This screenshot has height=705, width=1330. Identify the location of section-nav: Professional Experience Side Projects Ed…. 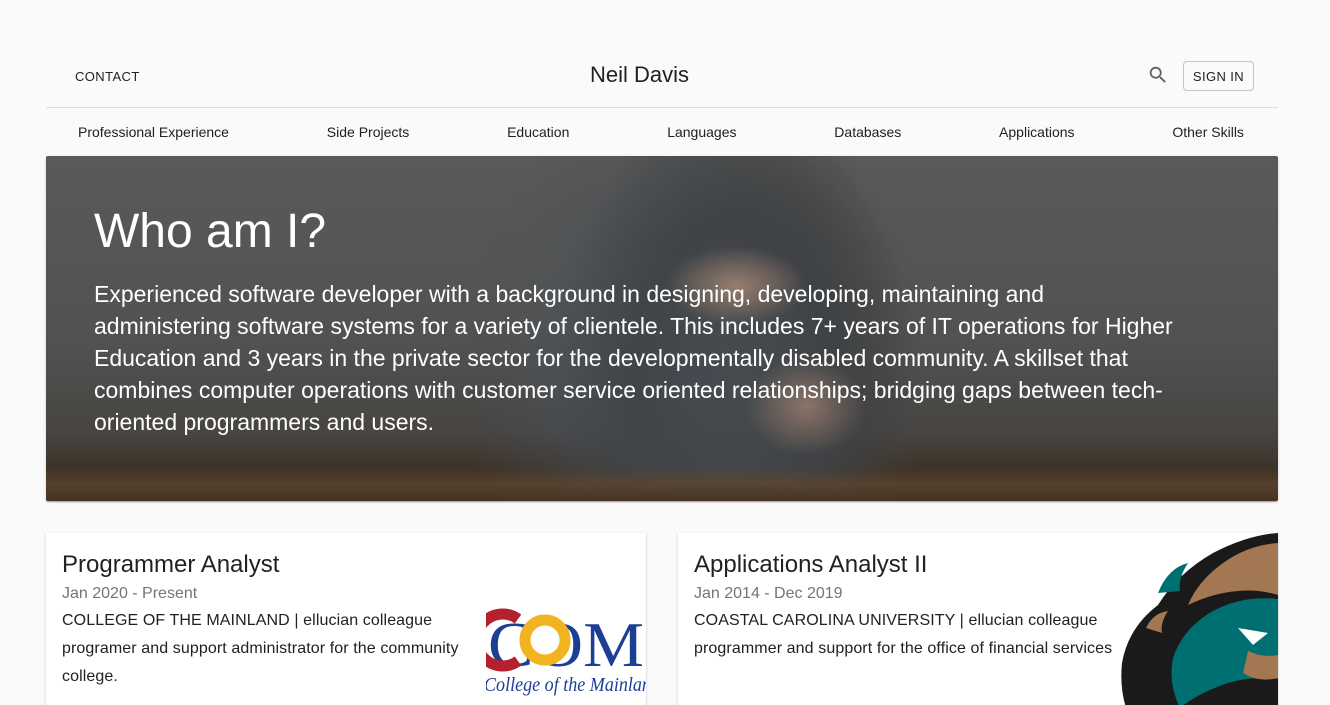
(662, 132).